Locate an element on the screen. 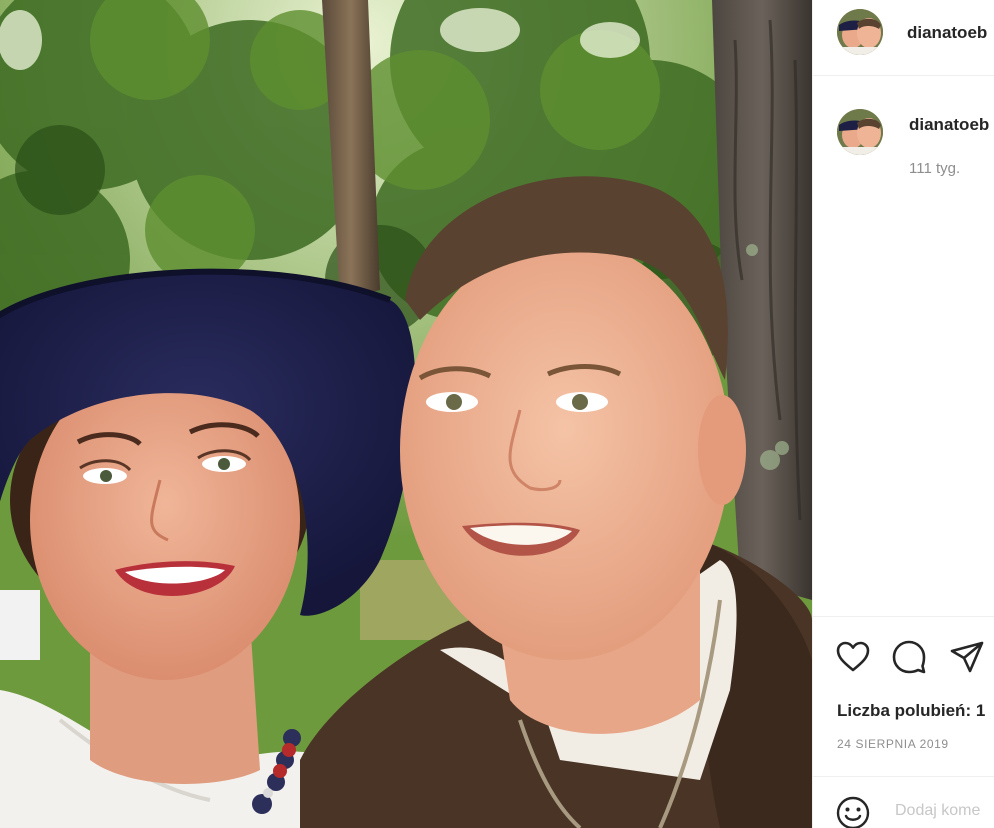 The height and width of the screenshot is (828, 994). caption-avatar is located at coordinates (860, 132).